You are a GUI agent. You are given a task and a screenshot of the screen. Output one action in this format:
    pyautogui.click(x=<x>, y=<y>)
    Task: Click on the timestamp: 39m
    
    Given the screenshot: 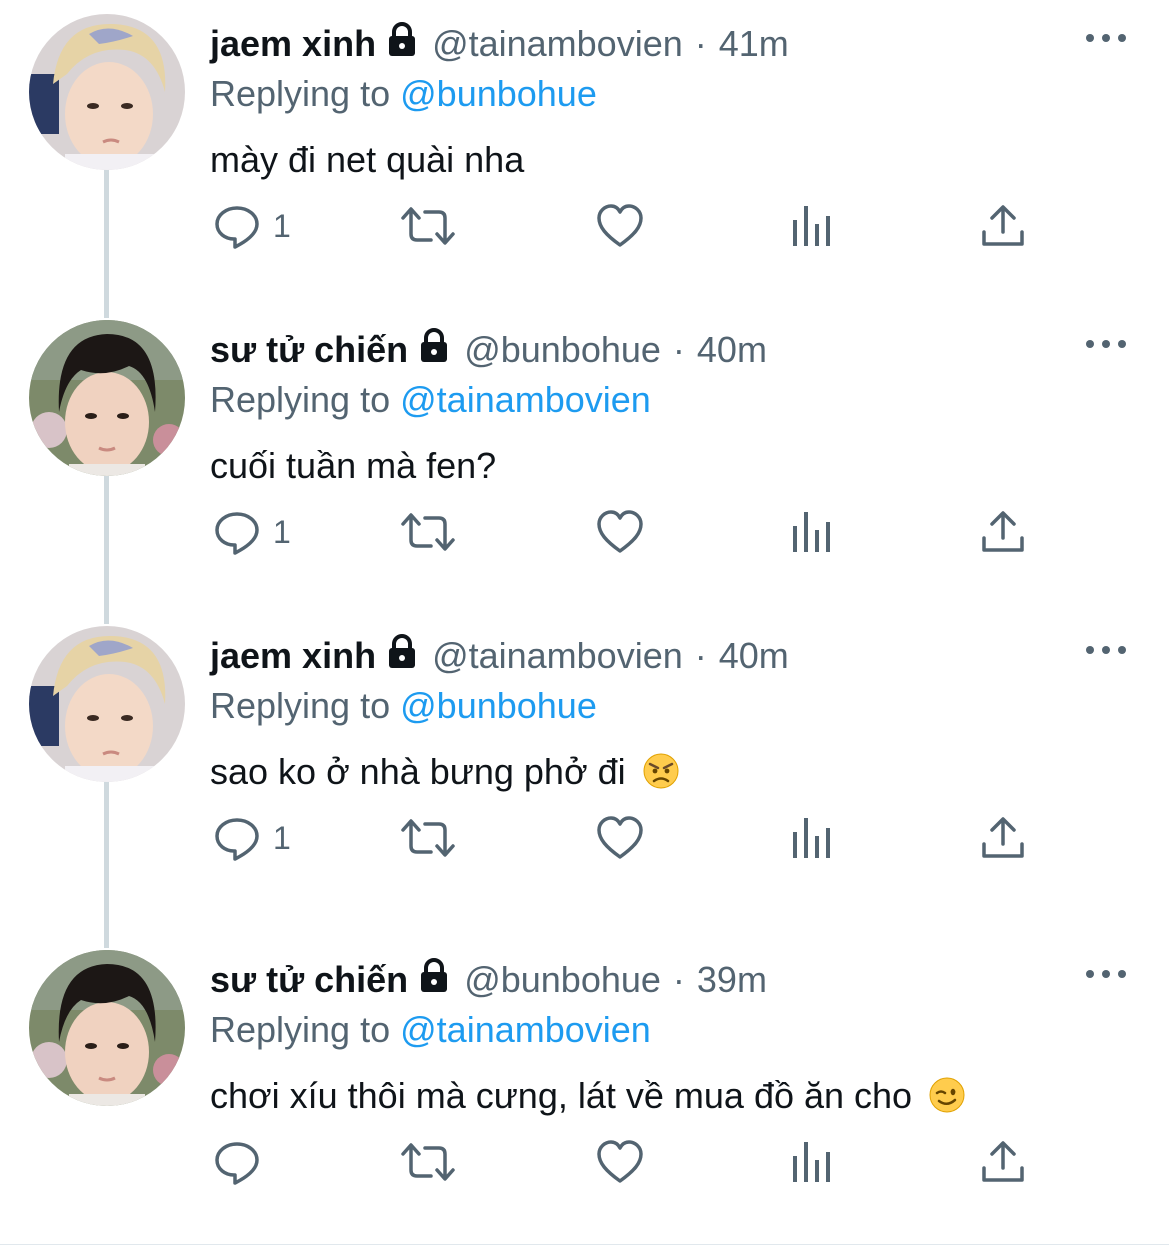 What is the action you would take?
    pyautogui.click(x=732, y=980)
    